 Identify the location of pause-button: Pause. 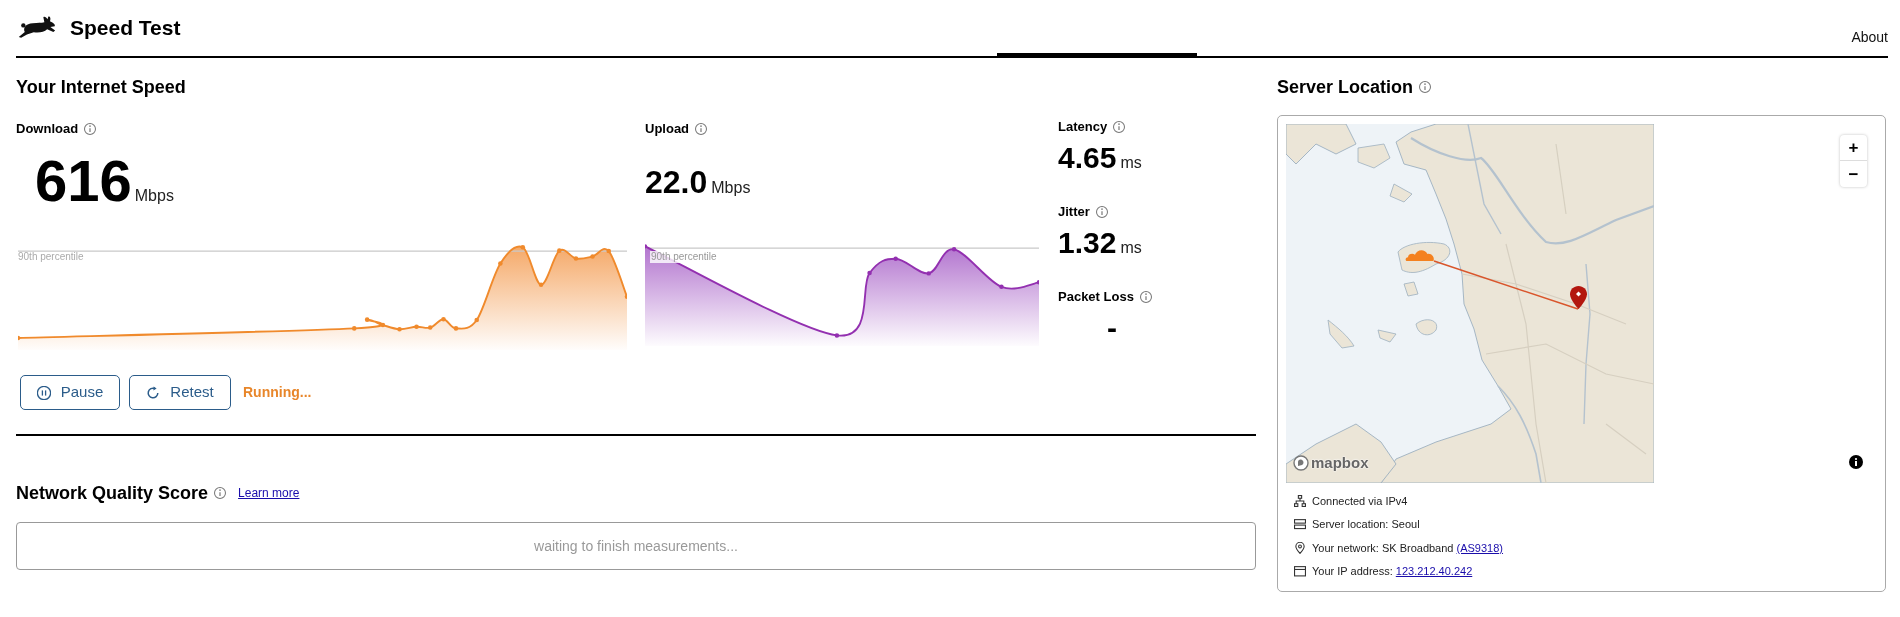
(70, 392).